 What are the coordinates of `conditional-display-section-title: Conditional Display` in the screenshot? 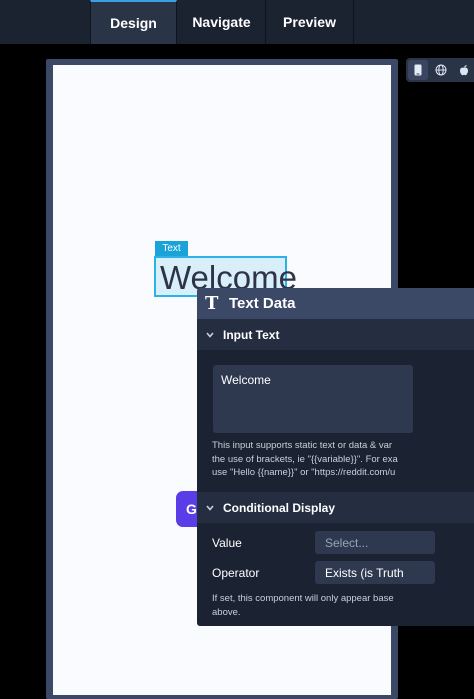 It's located at (279, 507).